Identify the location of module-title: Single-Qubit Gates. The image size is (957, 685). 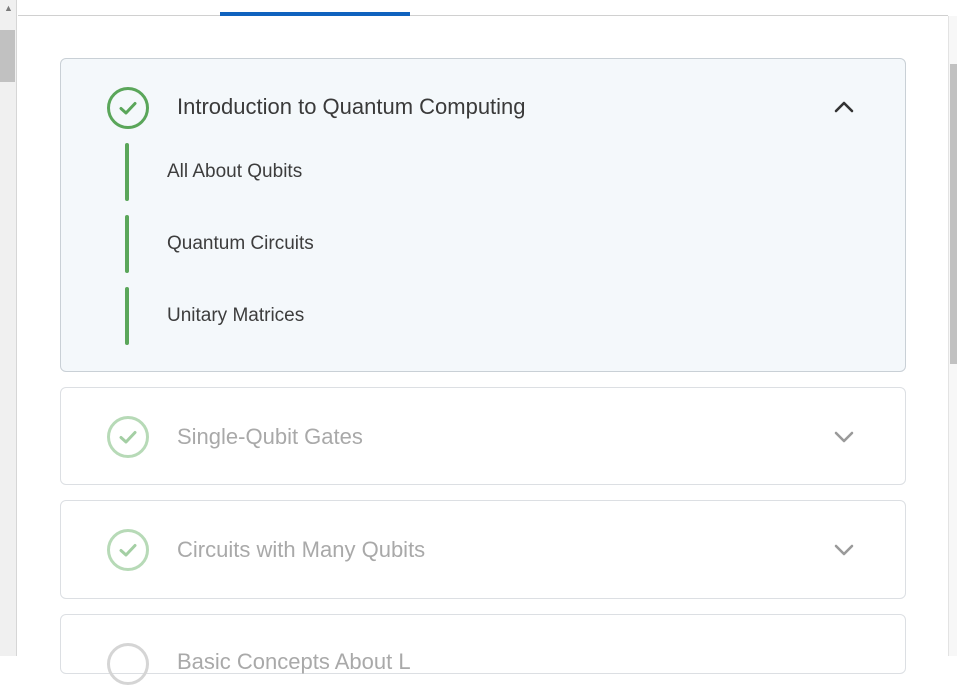
(270, 437).